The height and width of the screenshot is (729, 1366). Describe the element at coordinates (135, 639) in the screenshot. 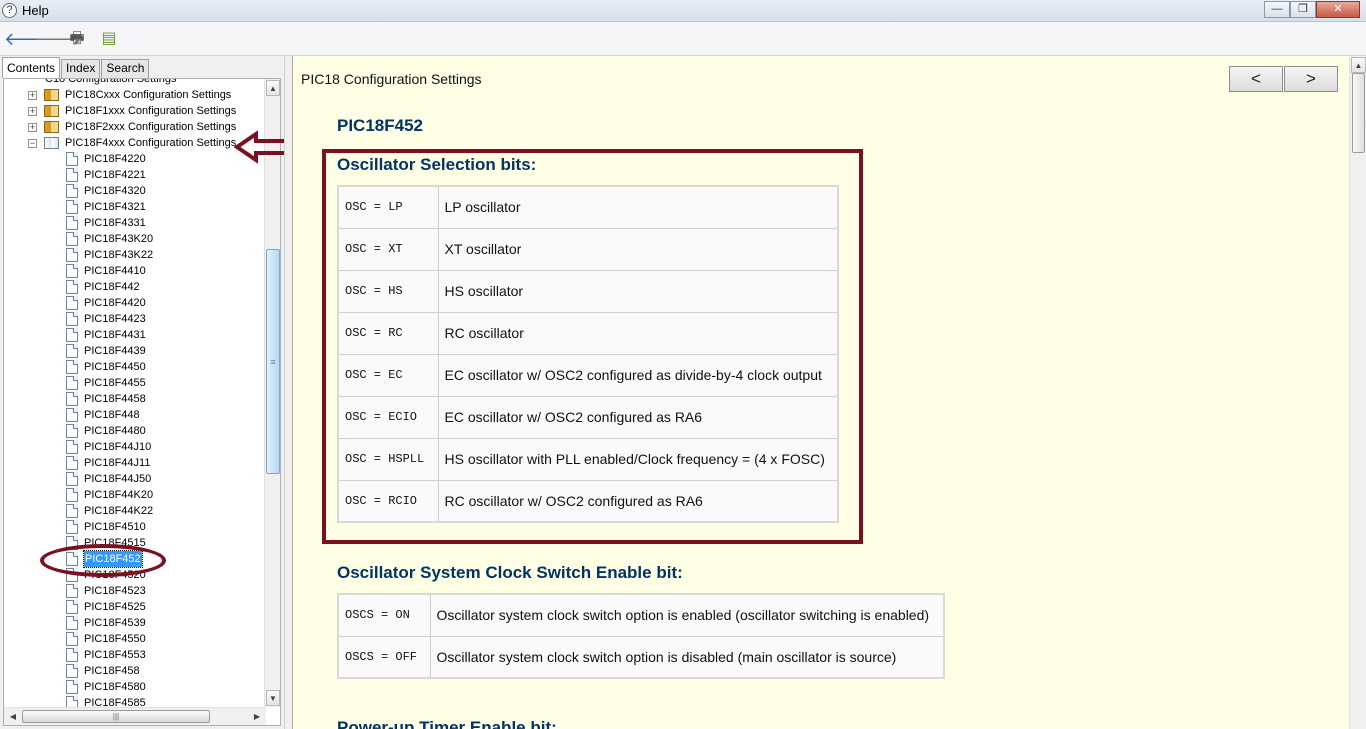

I see `tree-page-item: PIC18F4550` at that location.